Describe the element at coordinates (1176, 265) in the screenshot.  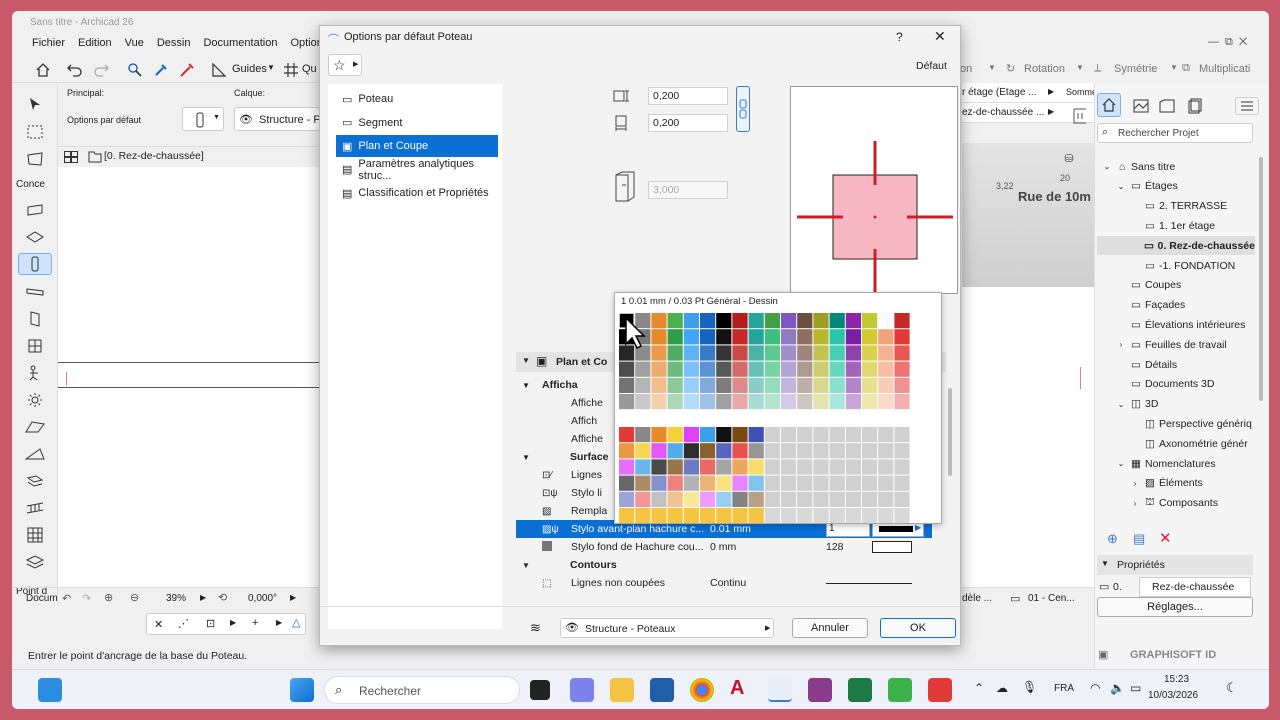
I see `tree-item: ▭ -1. FONDATION` at that location.